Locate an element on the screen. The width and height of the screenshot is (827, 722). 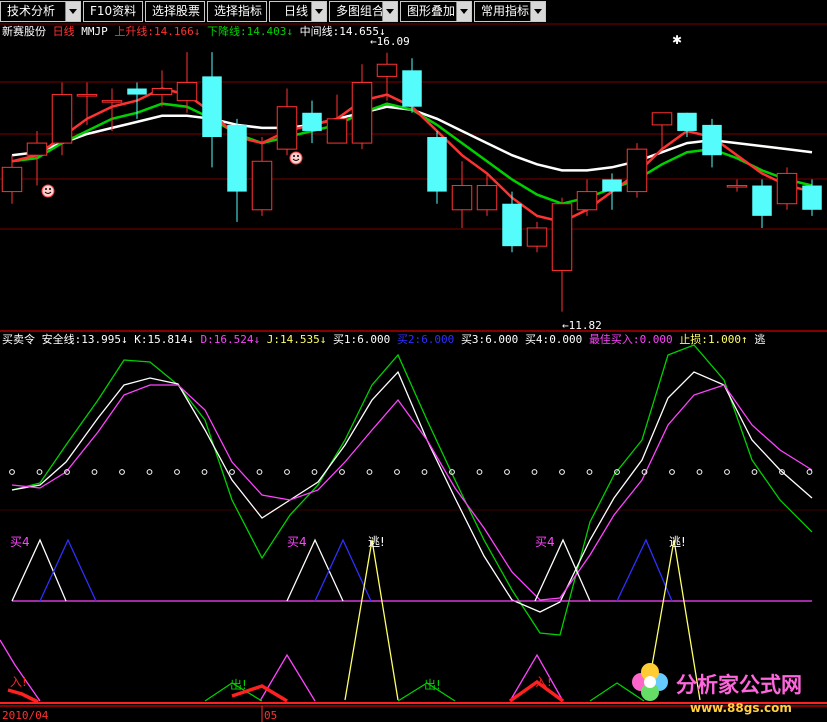
indicator-name: MMJP is located at coordinates (94, 31).